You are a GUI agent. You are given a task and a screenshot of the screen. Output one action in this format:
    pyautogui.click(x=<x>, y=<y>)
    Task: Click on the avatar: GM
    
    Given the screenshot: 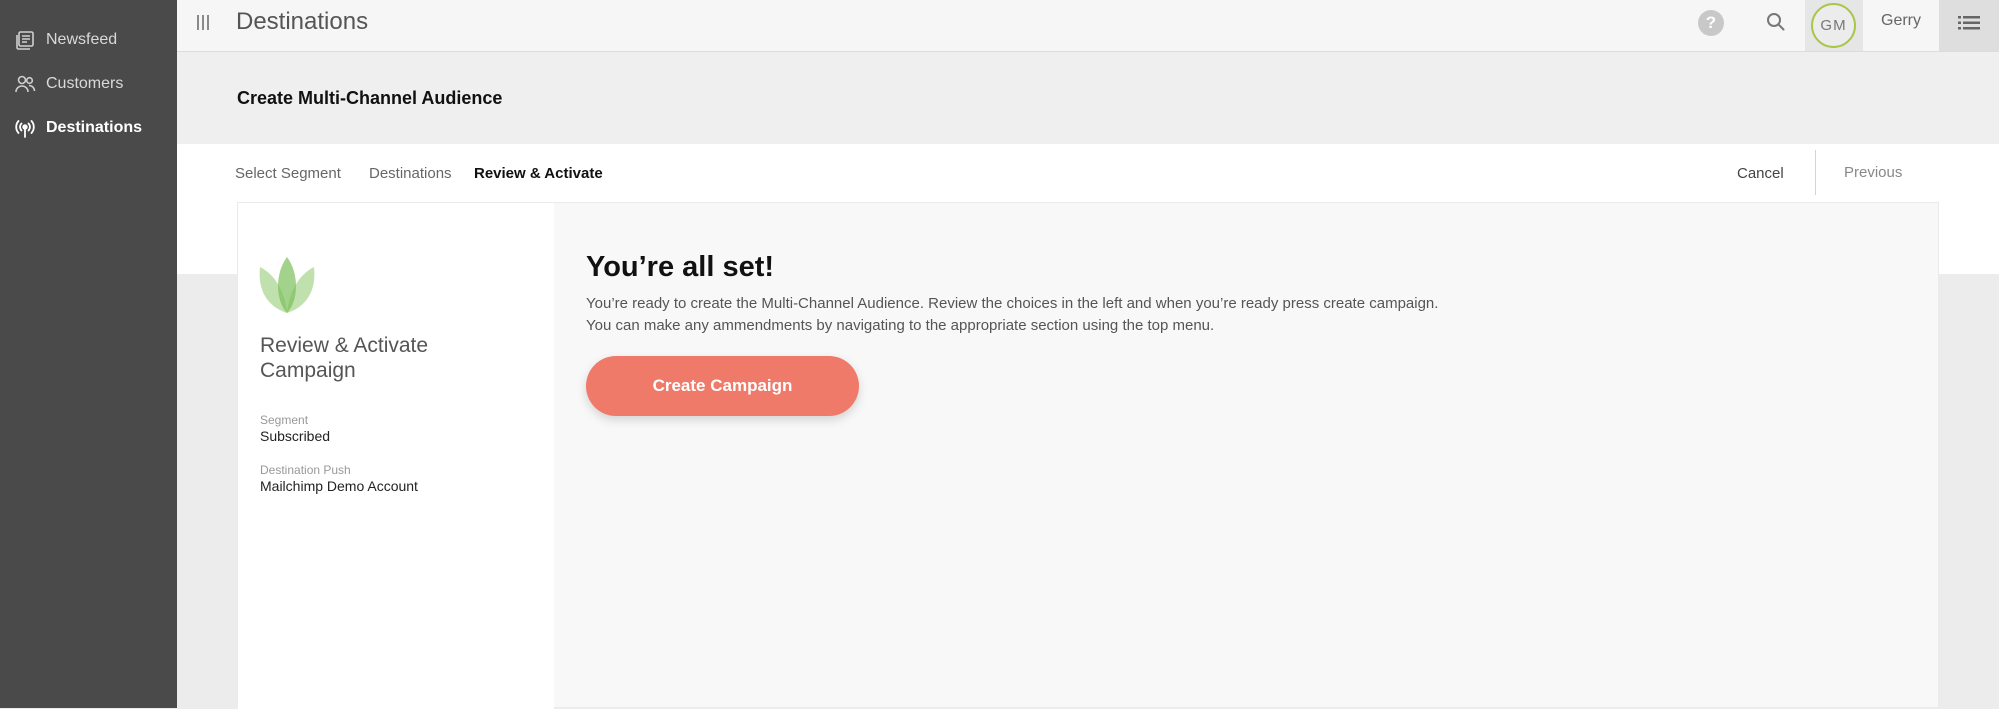 What is the action you would take?
    pyautogui.click(x=1833, y=25)
    